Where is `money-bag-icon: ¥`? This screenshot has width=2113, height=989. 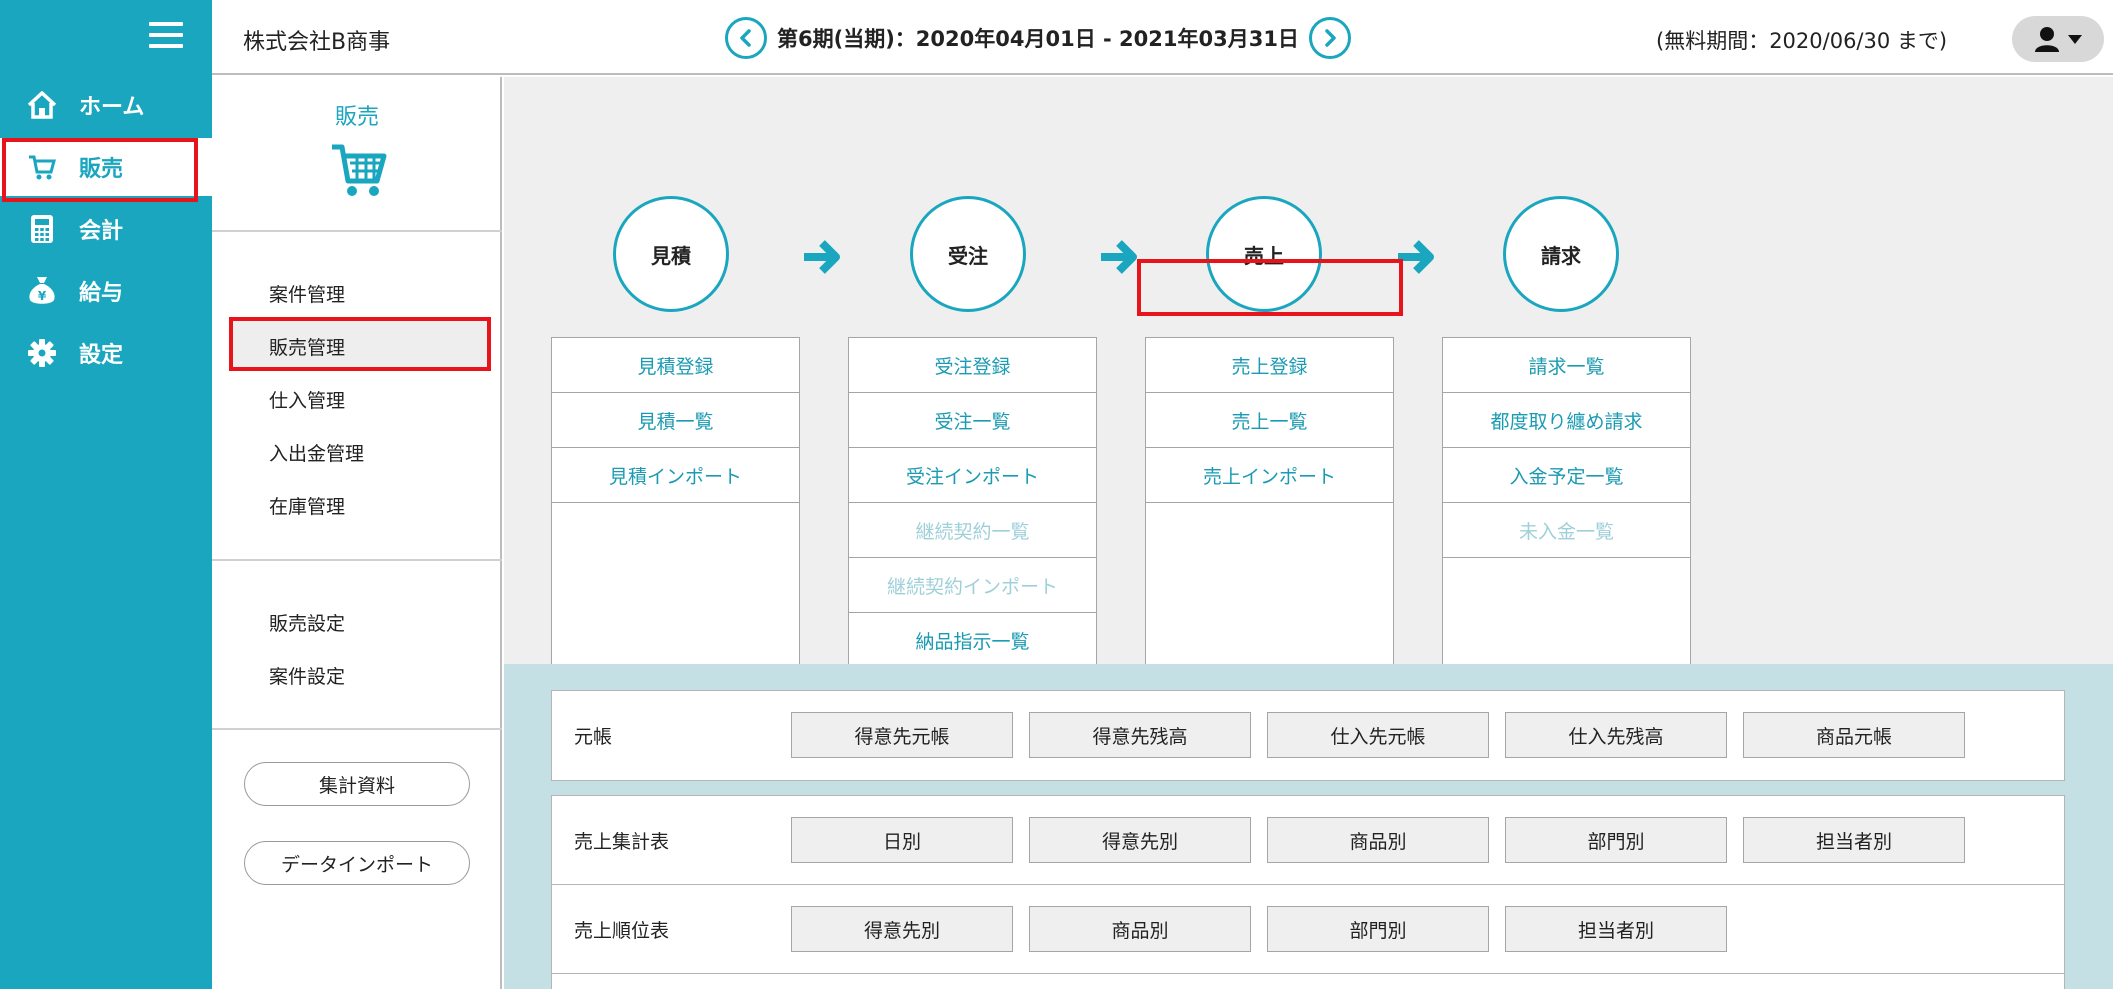
money-bag-icon: ¥ is located at coordinates (42, 291).